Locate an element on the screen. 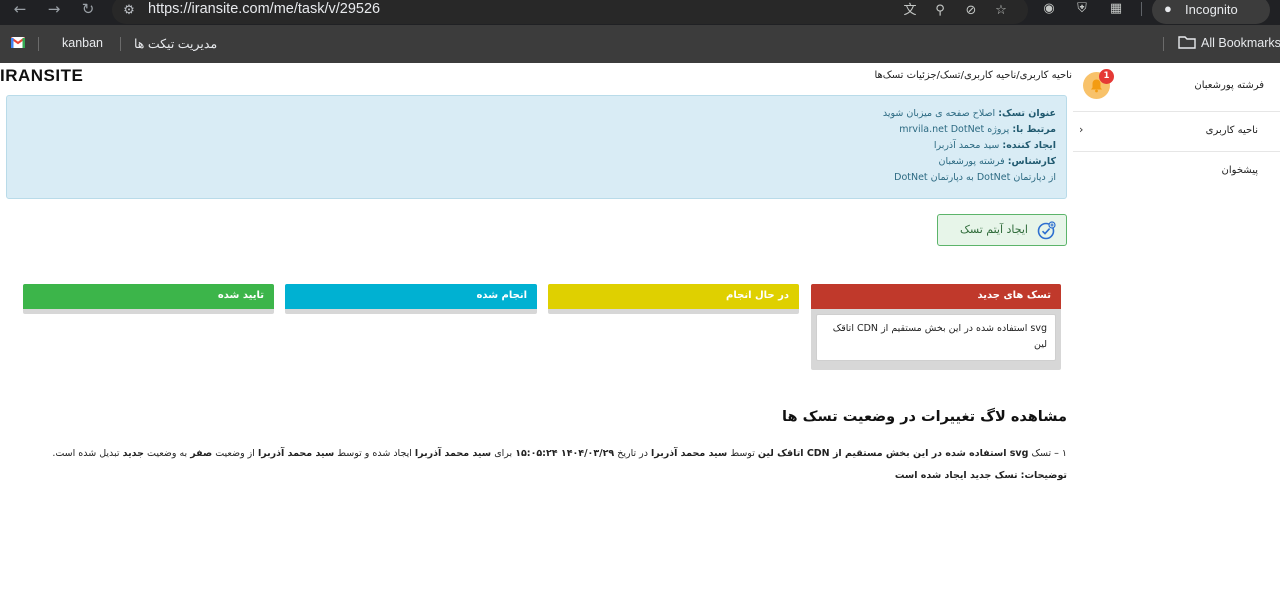  incognito-label: Incognito is located at coordinates (1211, 9).